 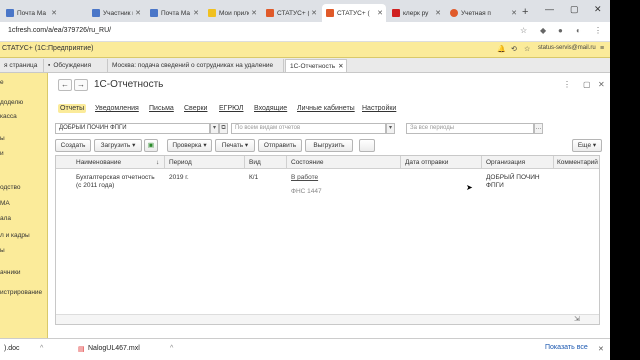 What do you see at coordinates (180, 162) in the screenshot?
I see `column-header-period: Период` at bounding box center [180, 162].